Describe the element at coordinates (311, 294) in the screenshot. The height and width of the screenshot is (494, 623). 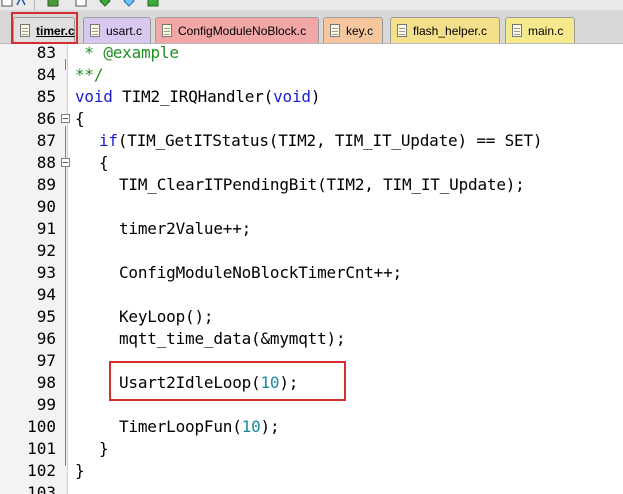
I see `code-line: 94` at that location.